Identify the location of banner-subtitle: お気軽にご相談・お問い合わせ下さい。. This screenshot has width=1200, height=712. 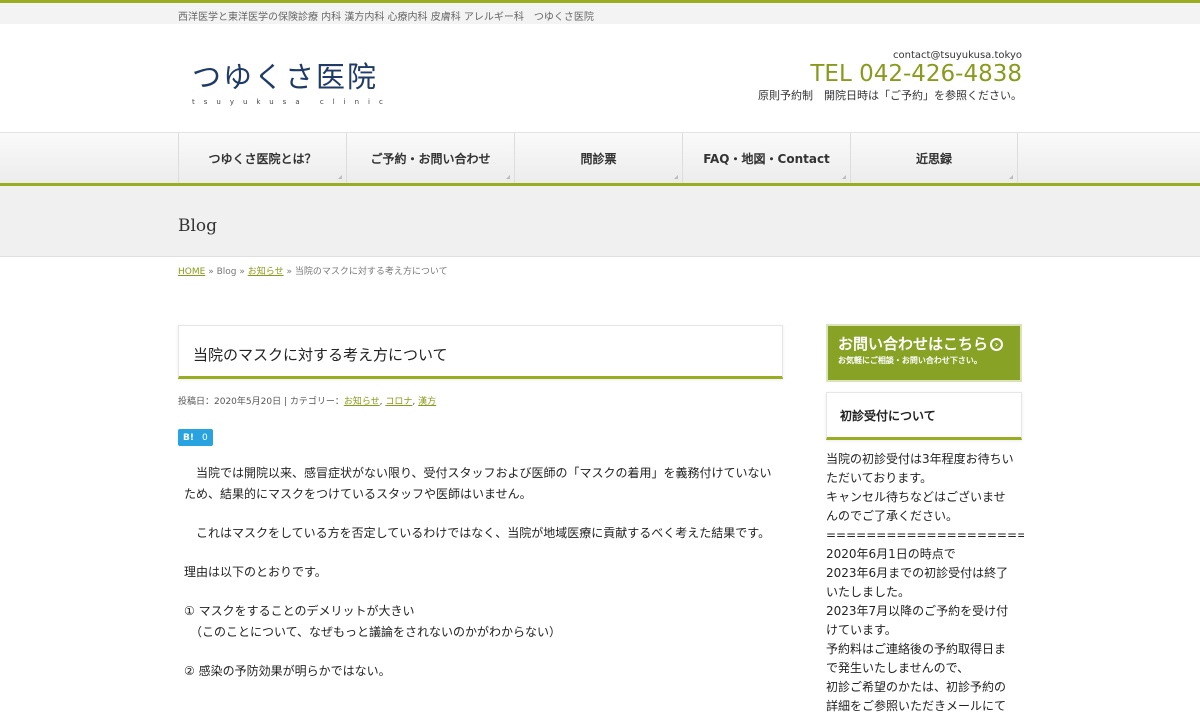
(910, 360).